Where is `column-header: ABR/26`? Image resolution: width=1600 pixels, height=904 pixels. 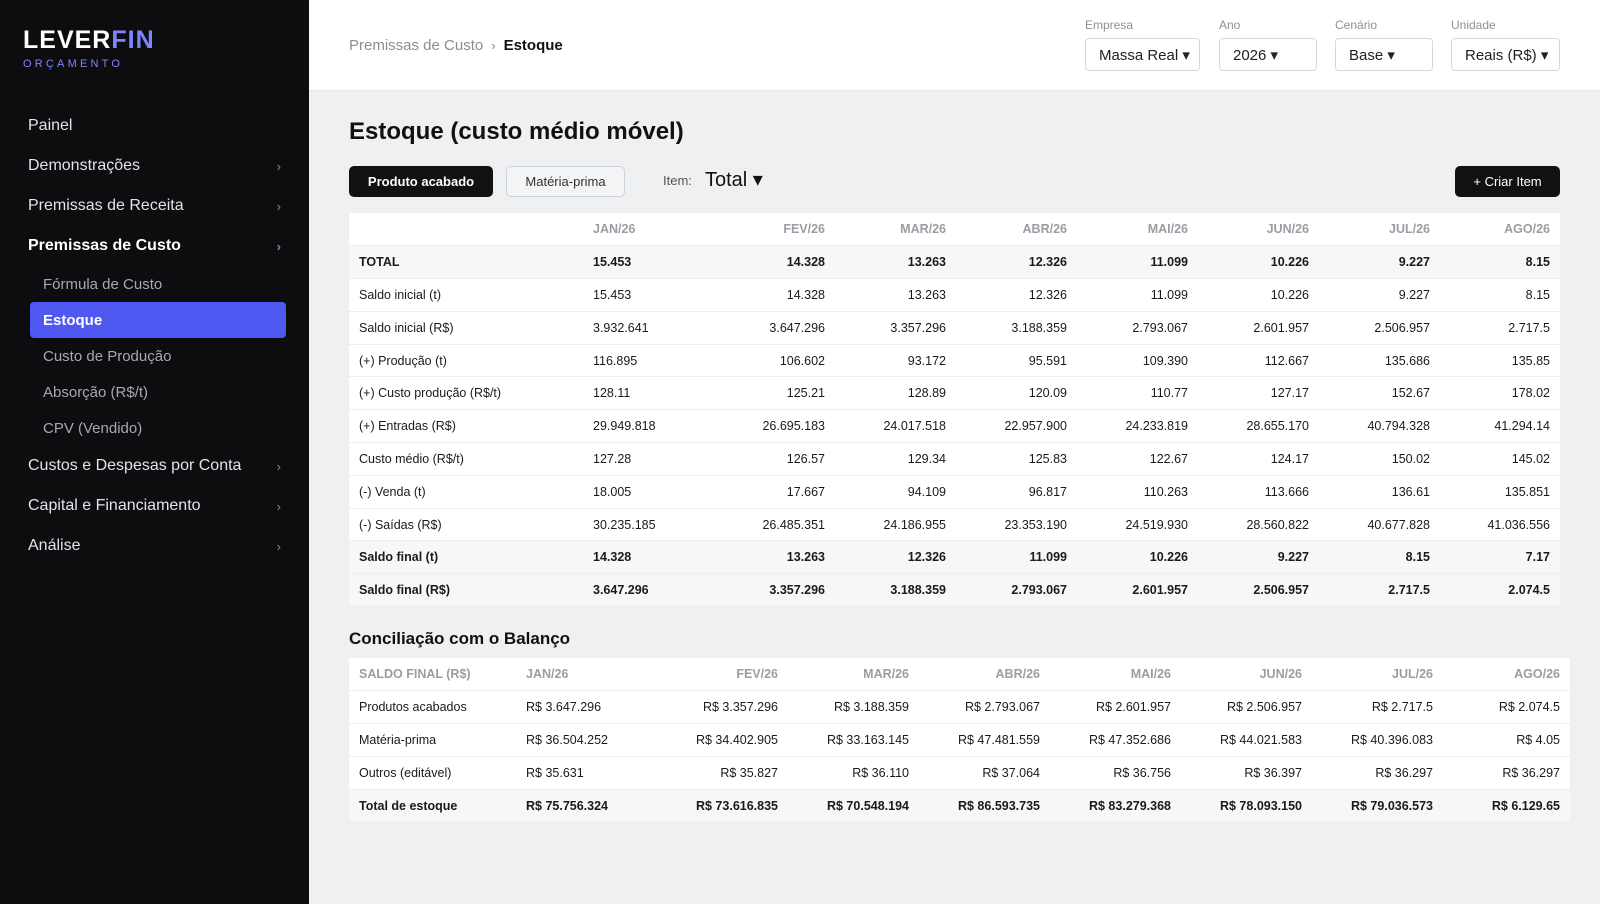 column-header: ABR/26 is located at coordinates (1016, 230).